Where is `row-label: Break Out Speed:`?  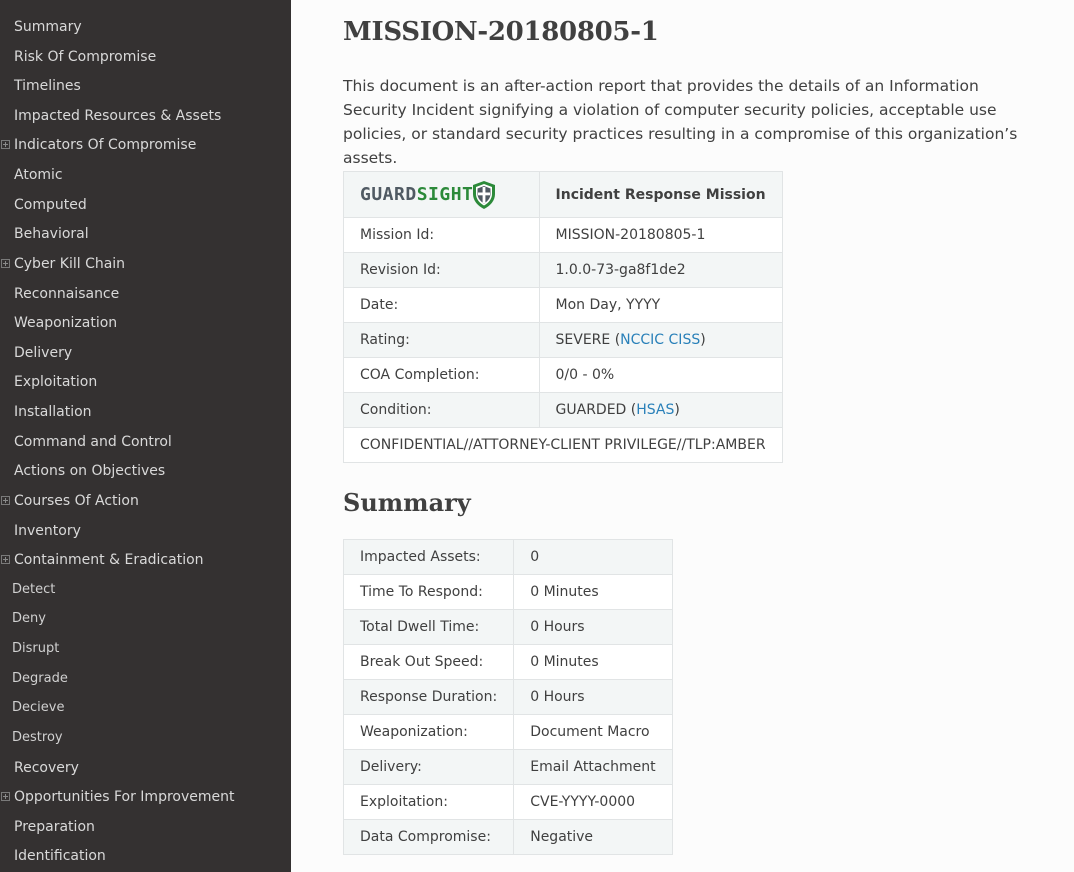 row-label: Break Out Speed: is located at coordinates (428, 662).